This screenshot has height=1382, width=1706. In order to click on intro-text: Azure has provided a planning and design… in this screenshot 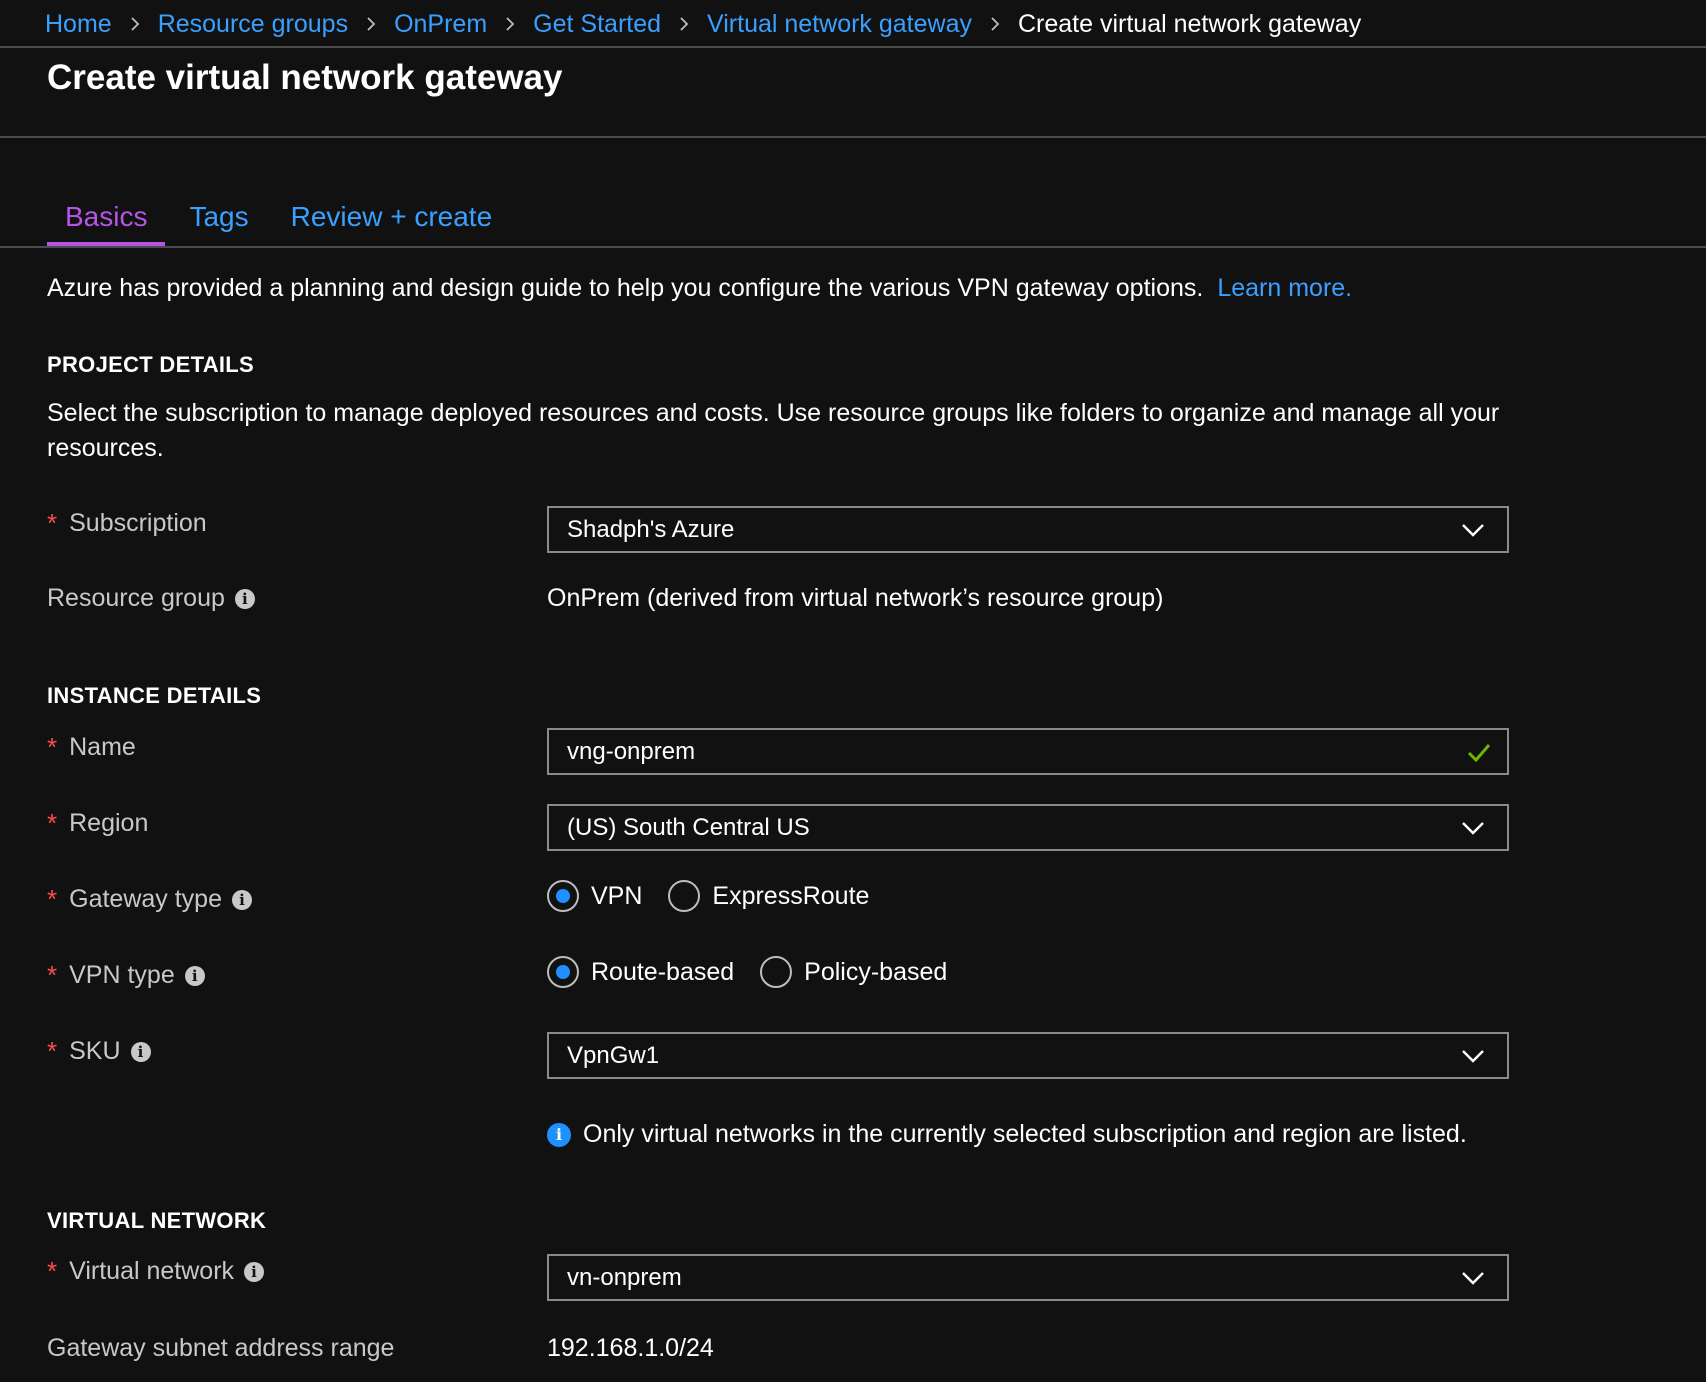, I will do `click(625, 288)`.